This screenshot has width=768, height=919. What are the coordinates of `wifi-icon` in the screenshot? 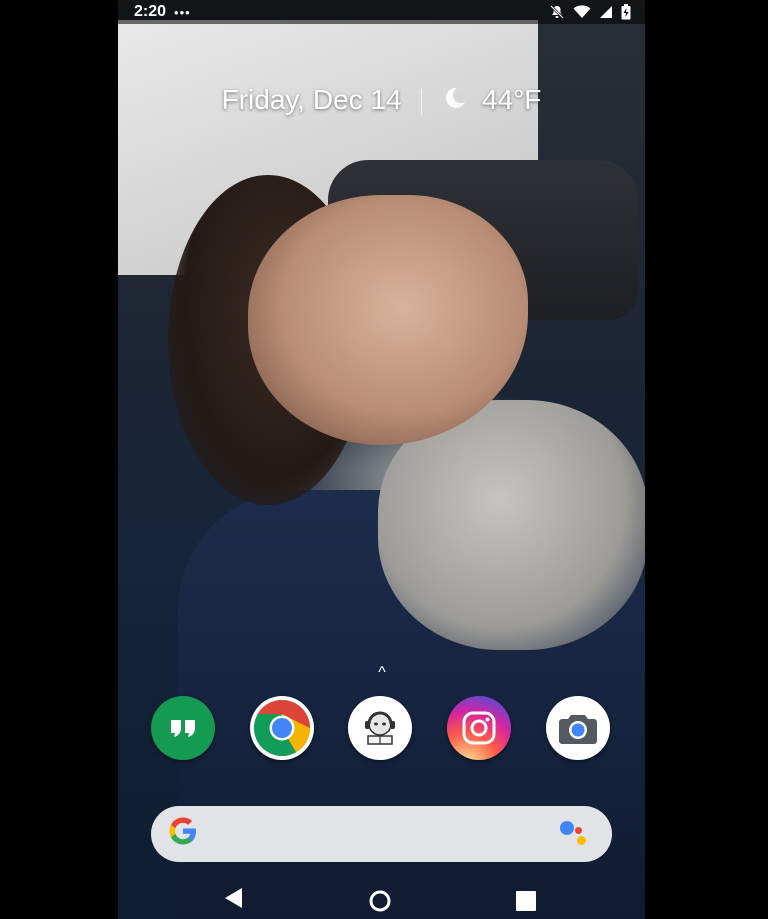 It's located at (582, 12).